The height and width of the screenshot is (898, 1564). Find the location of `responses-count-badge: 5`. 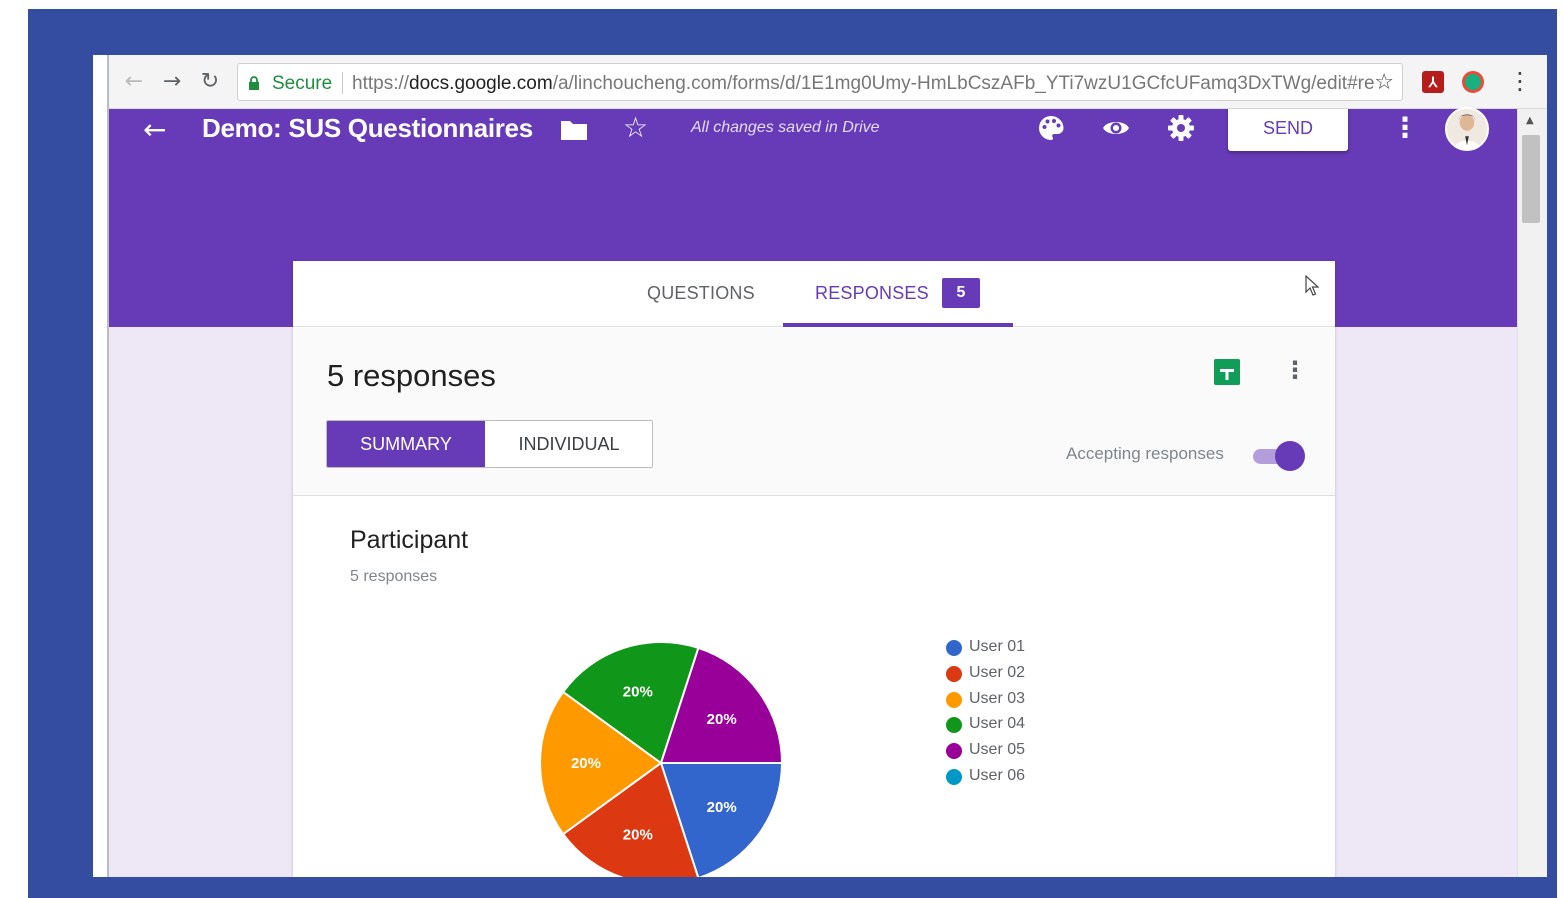

responses-count-badge: 5 is located at coordinates (961, 293).